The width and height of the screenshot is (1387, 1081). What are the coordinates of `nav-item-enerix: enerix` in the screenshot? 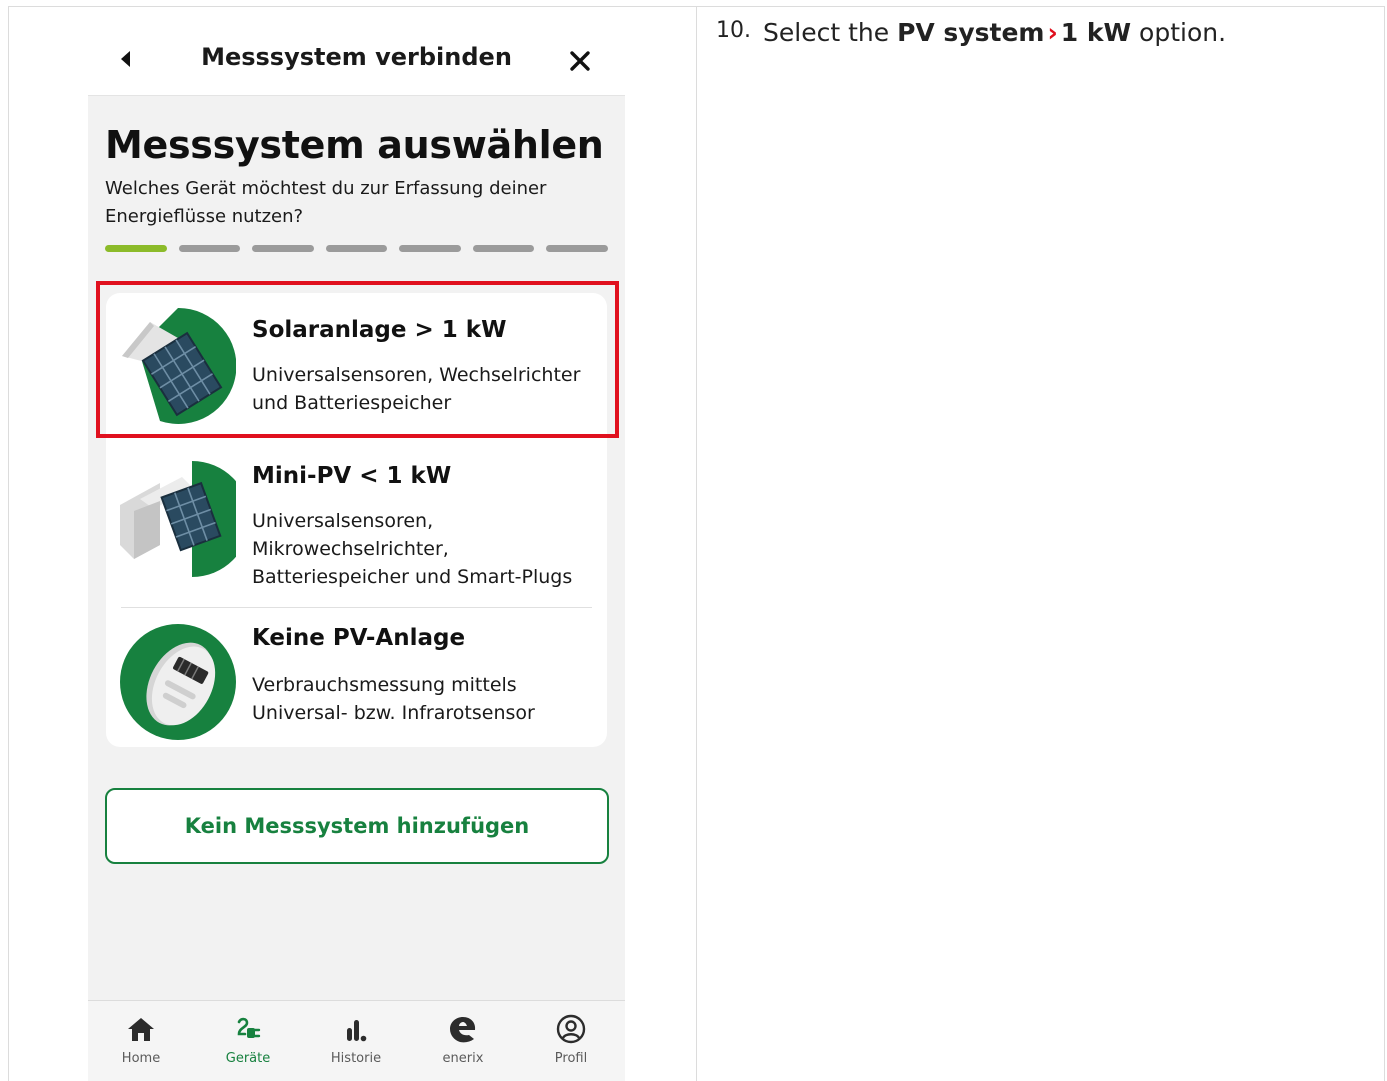 It's located at (463, 1043).